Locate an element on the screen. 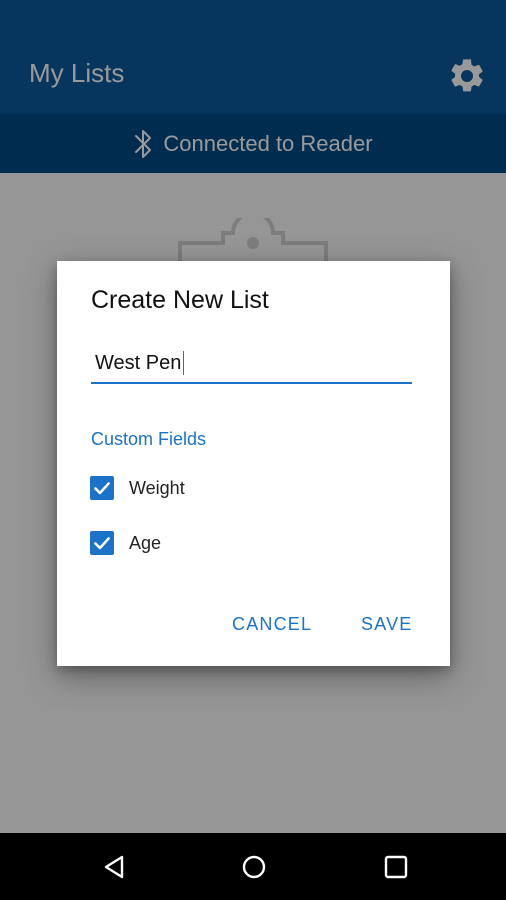 The image size is (506, 900). recents-square-icon is located at coordinates (396, 867).